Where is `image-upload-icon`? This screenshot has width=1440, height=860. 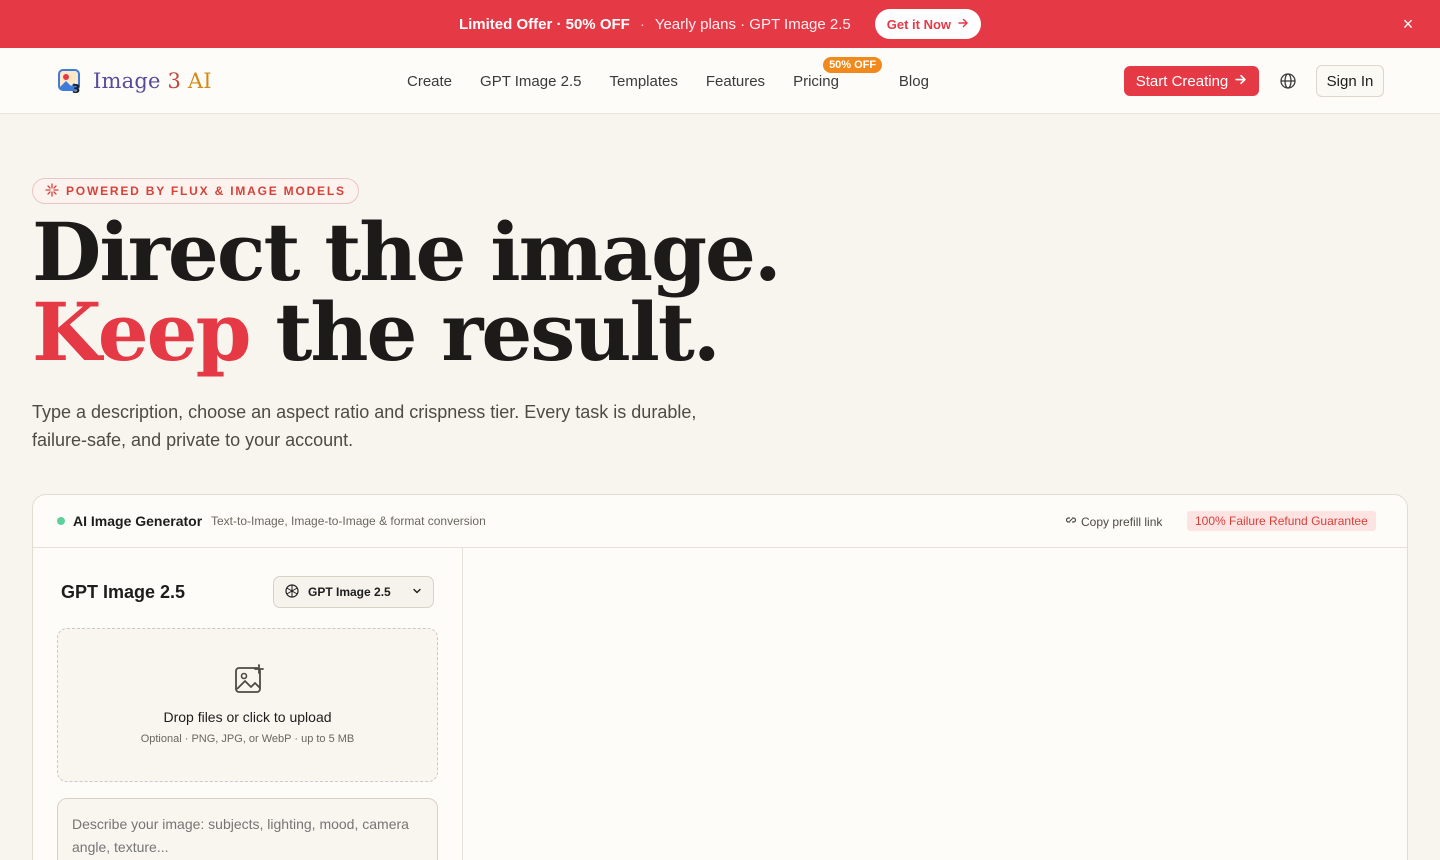
image-upload-icon is located at coordinates (249, 679).